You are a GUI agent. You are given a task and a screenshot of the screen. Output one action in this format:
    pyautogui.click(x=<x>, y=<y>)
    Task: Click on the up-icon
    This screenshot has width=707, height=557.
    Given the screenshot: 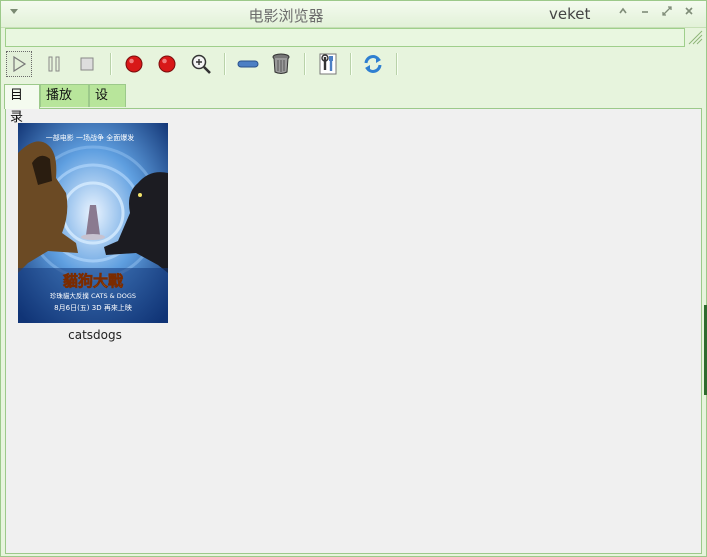 What is the action you would take?
    pyautogui.click(x=623, y=13)
    